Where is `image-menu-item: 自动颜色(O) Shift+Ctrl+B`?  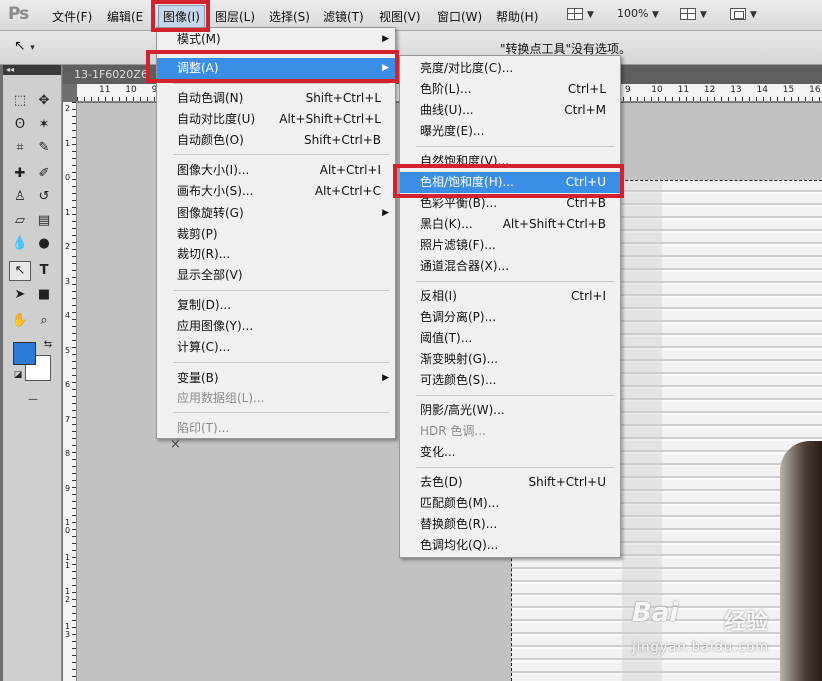 image-menu-item: 自动颜色(O) Shift+Ctrl+B is located at coordinates (276, 140).